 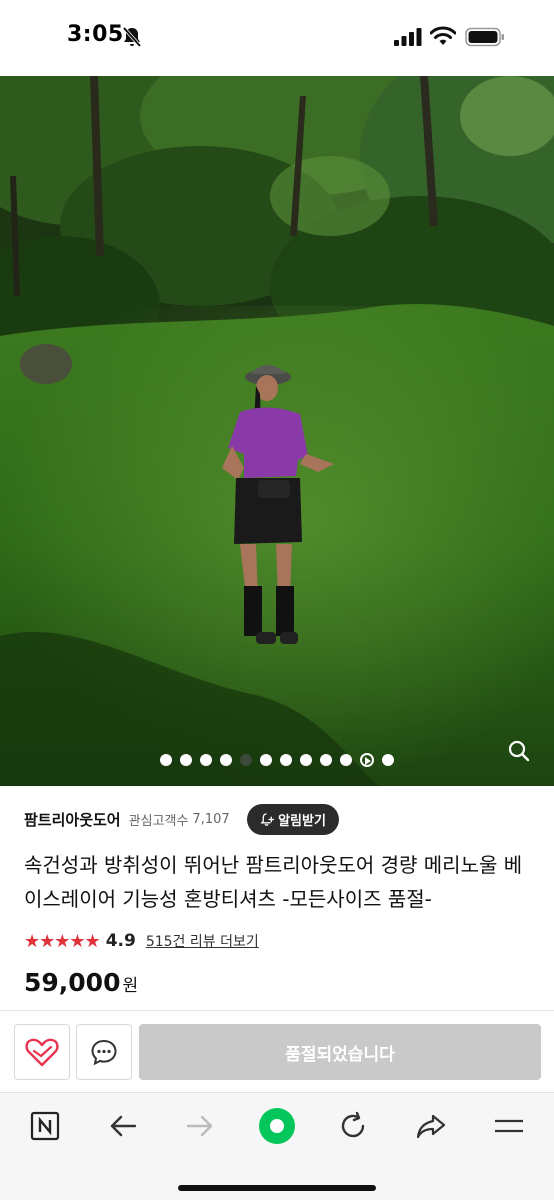 I want to click on reload-icon, so click(x=353, y=1126).